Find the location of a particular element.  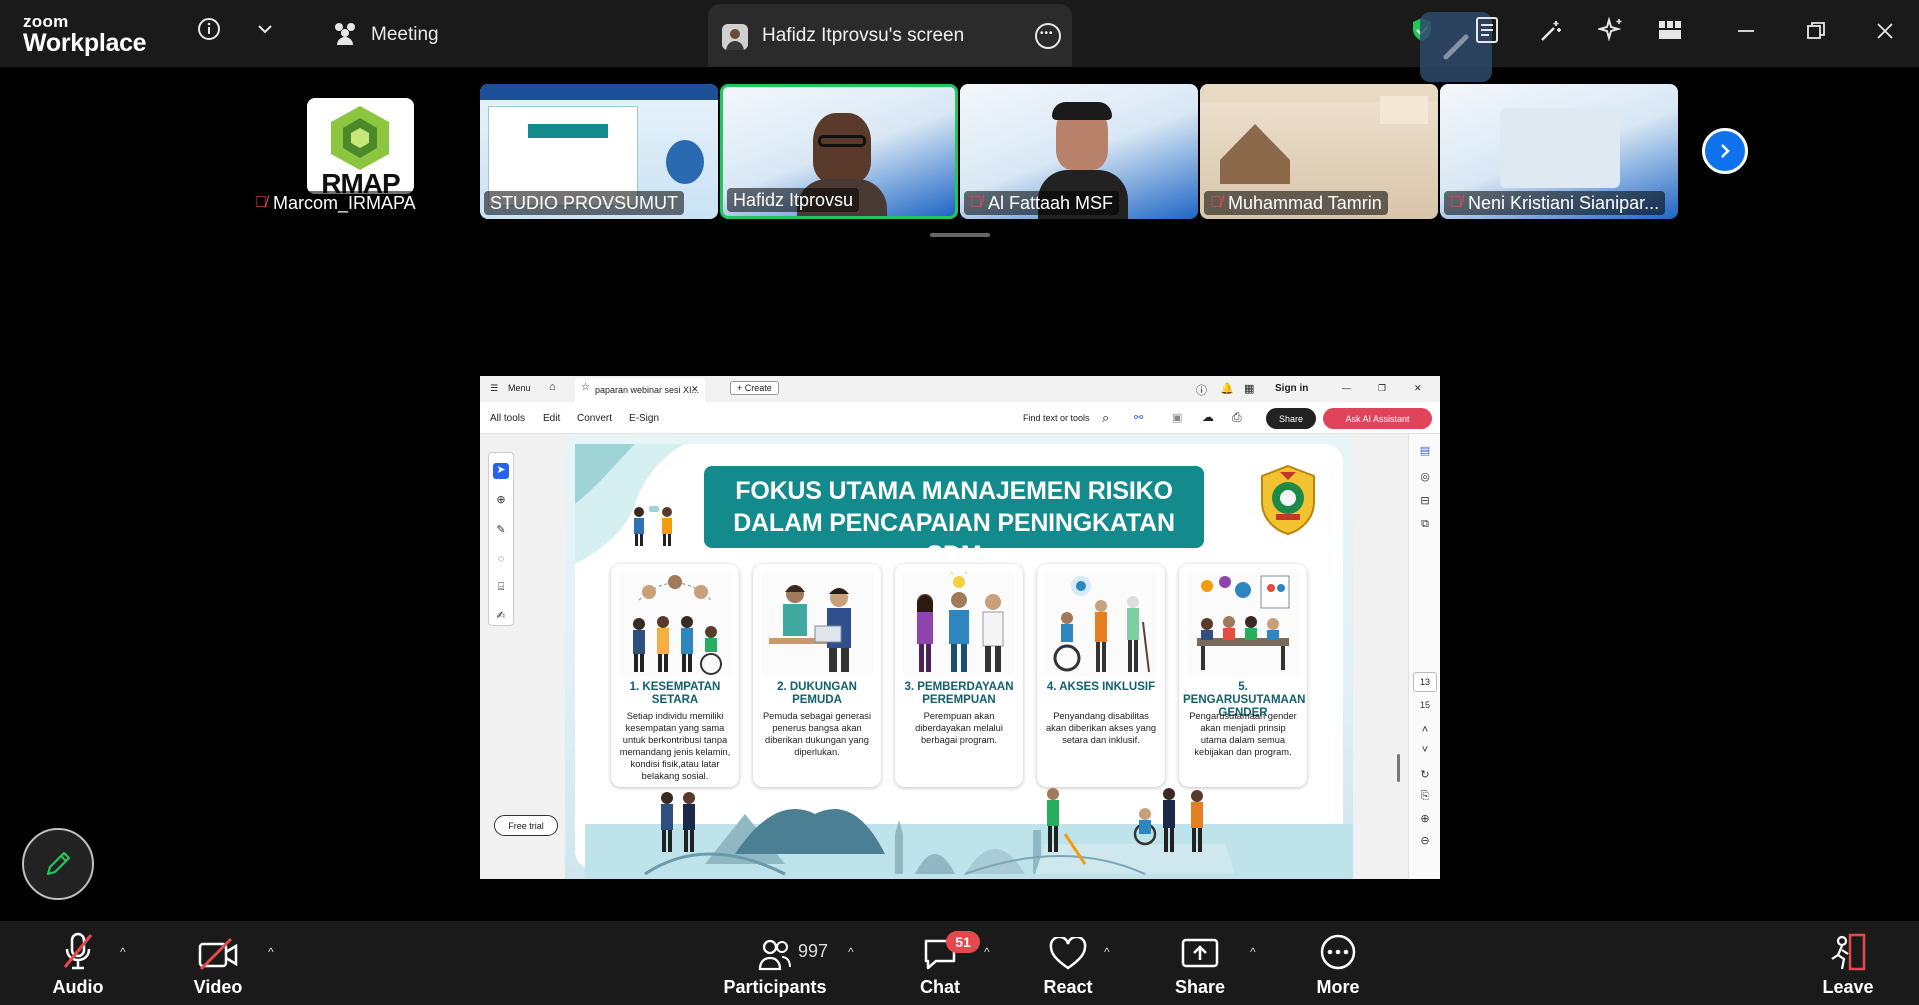

esign-menu: E-Sign is located at coordinates (644, 418).